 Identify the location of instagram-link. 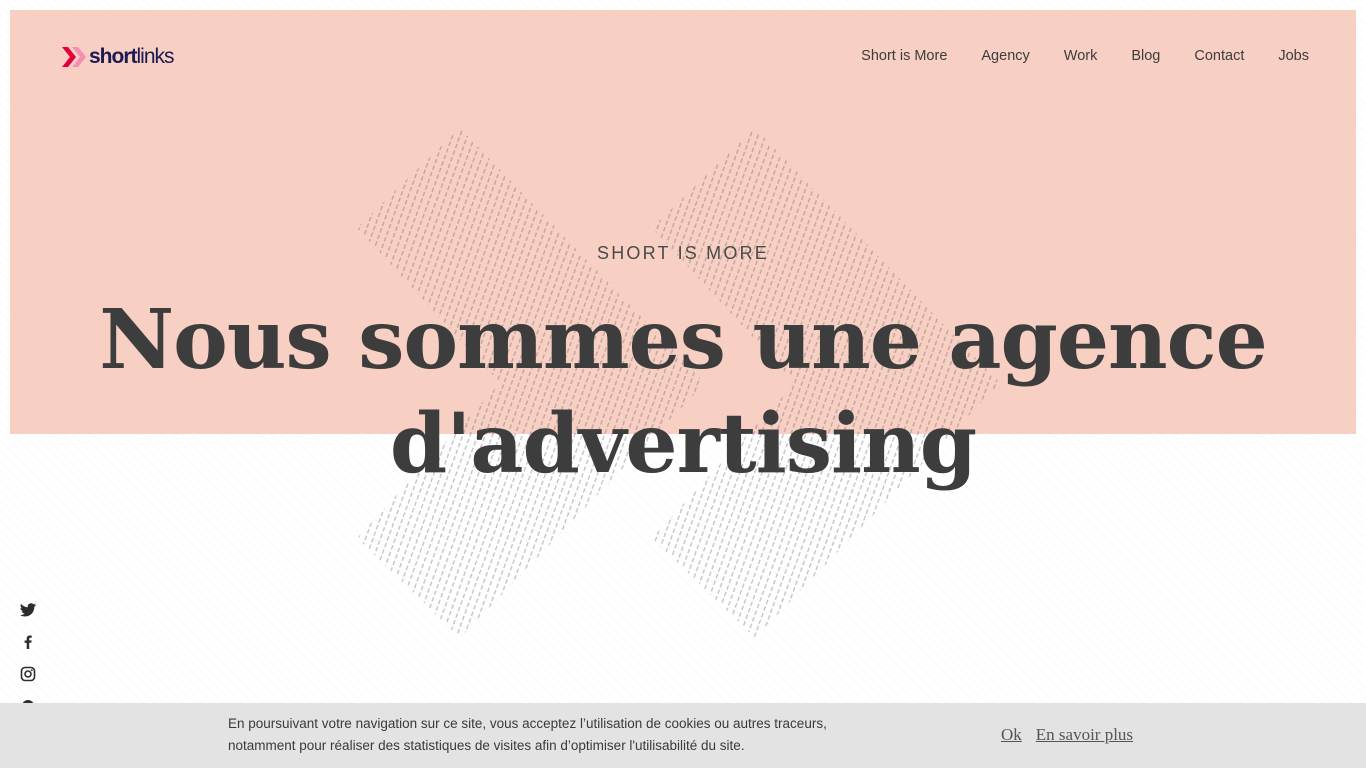
(28, 674).